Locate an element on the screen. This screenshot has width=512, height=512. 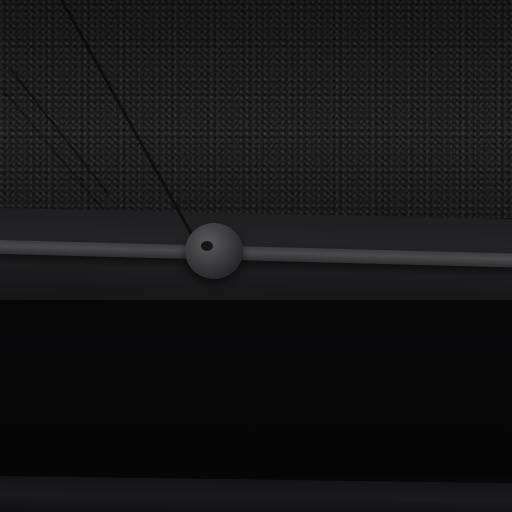
knob-hole is located at coordinates (207, 246).